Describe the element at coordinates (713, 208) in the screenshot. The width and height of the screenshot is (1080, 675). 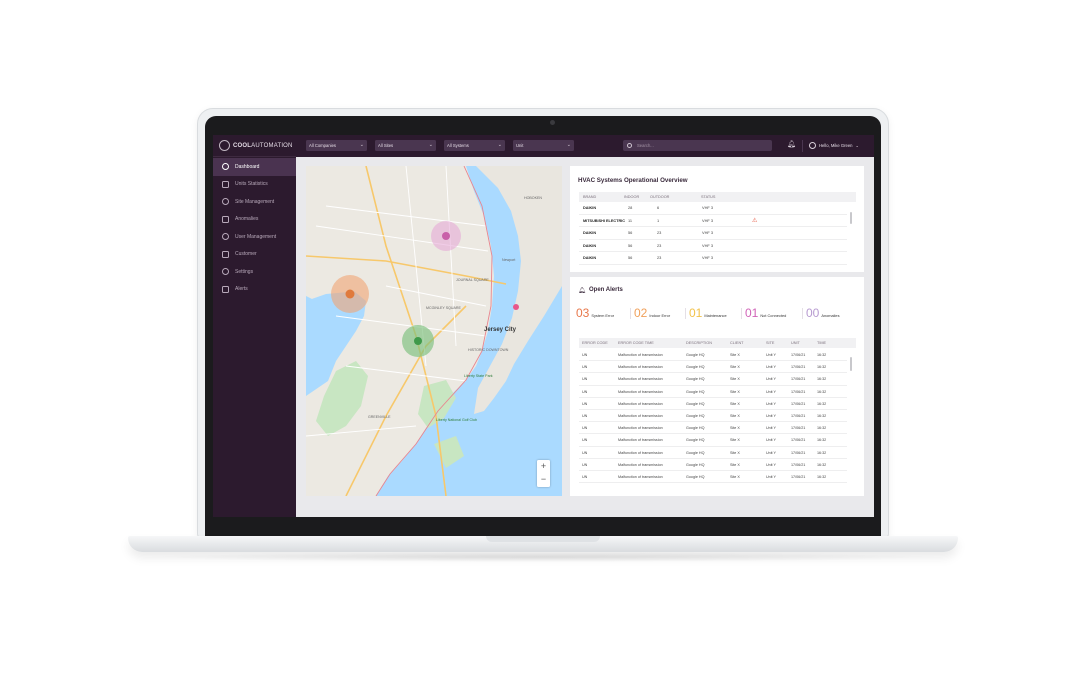
I see `table-row: DAIKIN 28 6 VHF 3` at that location.